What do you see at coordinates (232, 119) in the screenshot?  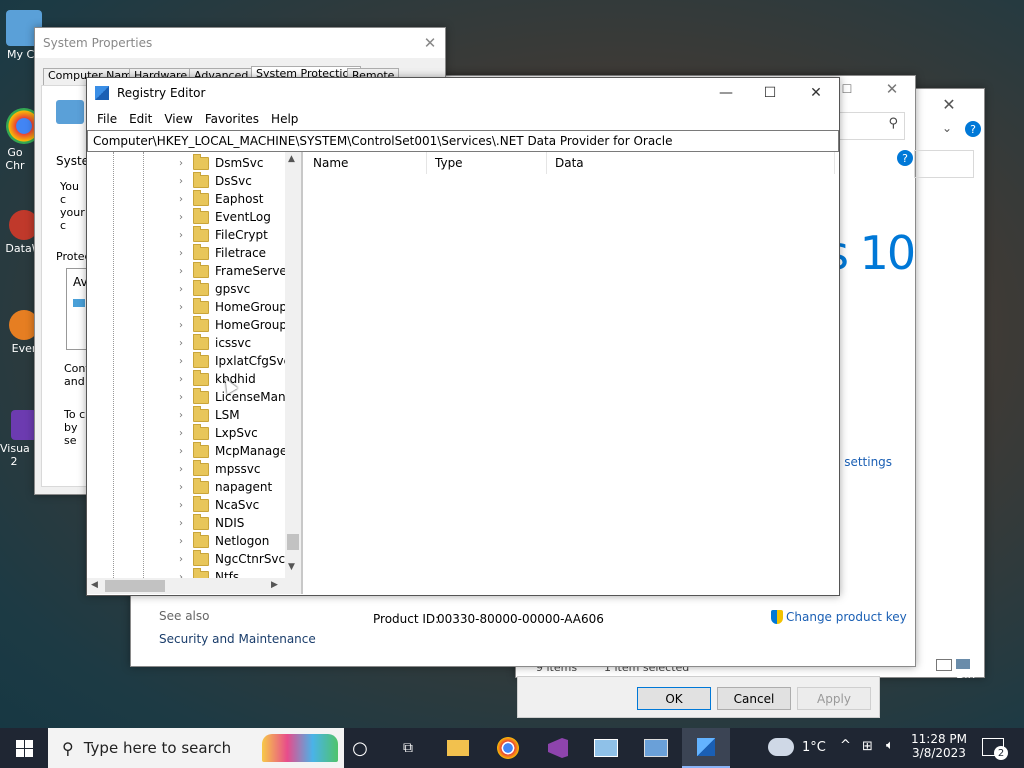 I see `menu-favorites: Favorites` at bounding box center [232, 119].